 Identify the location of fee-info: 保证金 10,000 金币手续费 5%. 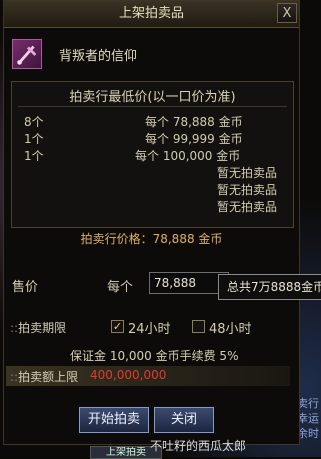
(154, 356).